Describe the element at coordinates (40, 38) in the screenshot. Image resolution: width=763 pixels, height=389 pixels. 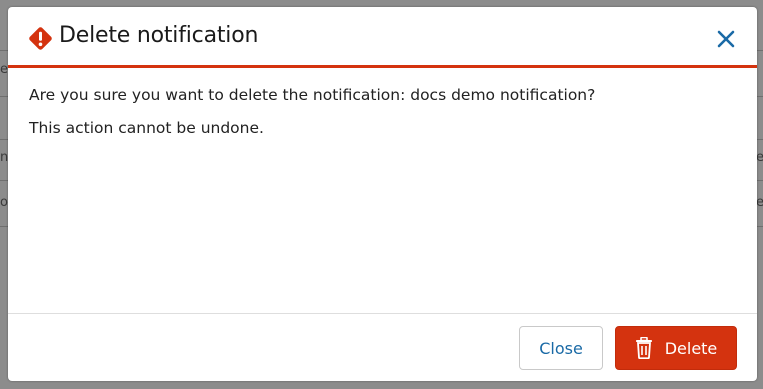
I see `warning-diamond-icon` at that location.